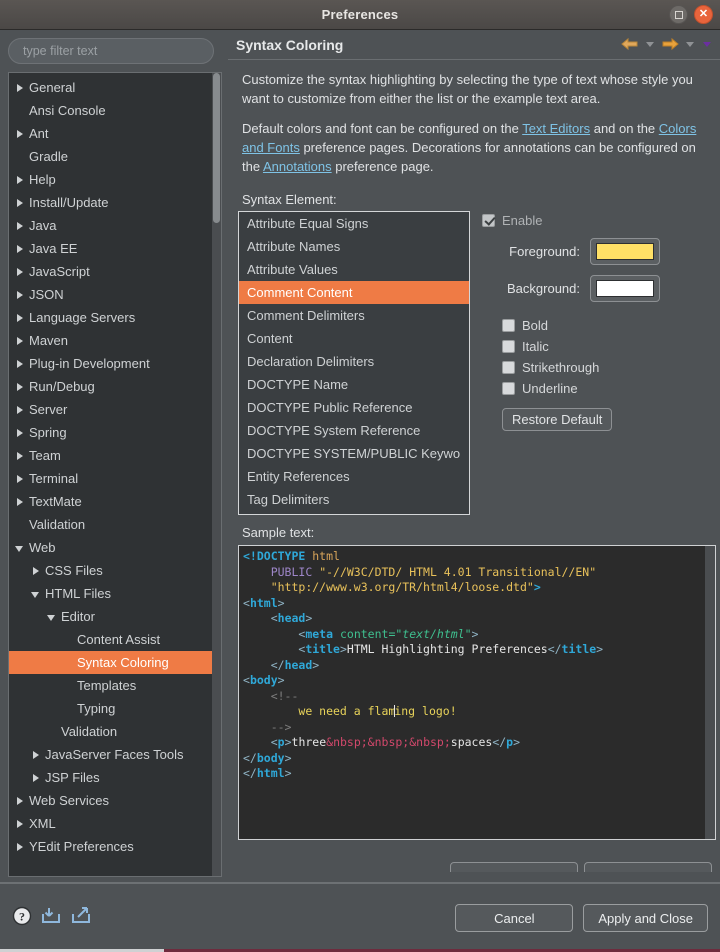 This screenshot has height=952, width=720. I want to click on syntax-element-item: Entity References, so click(354, 476).